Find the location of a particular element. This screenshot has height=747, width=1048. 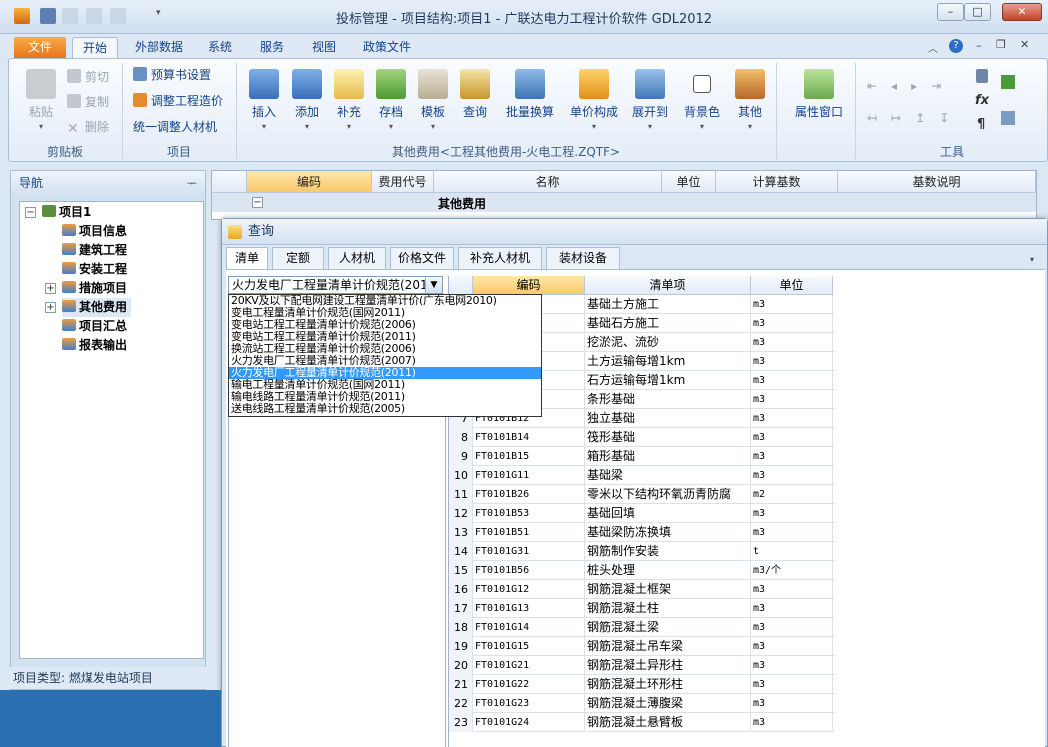

nav-item-other-costs: 其他费用 is located at coordinates (97, 307).